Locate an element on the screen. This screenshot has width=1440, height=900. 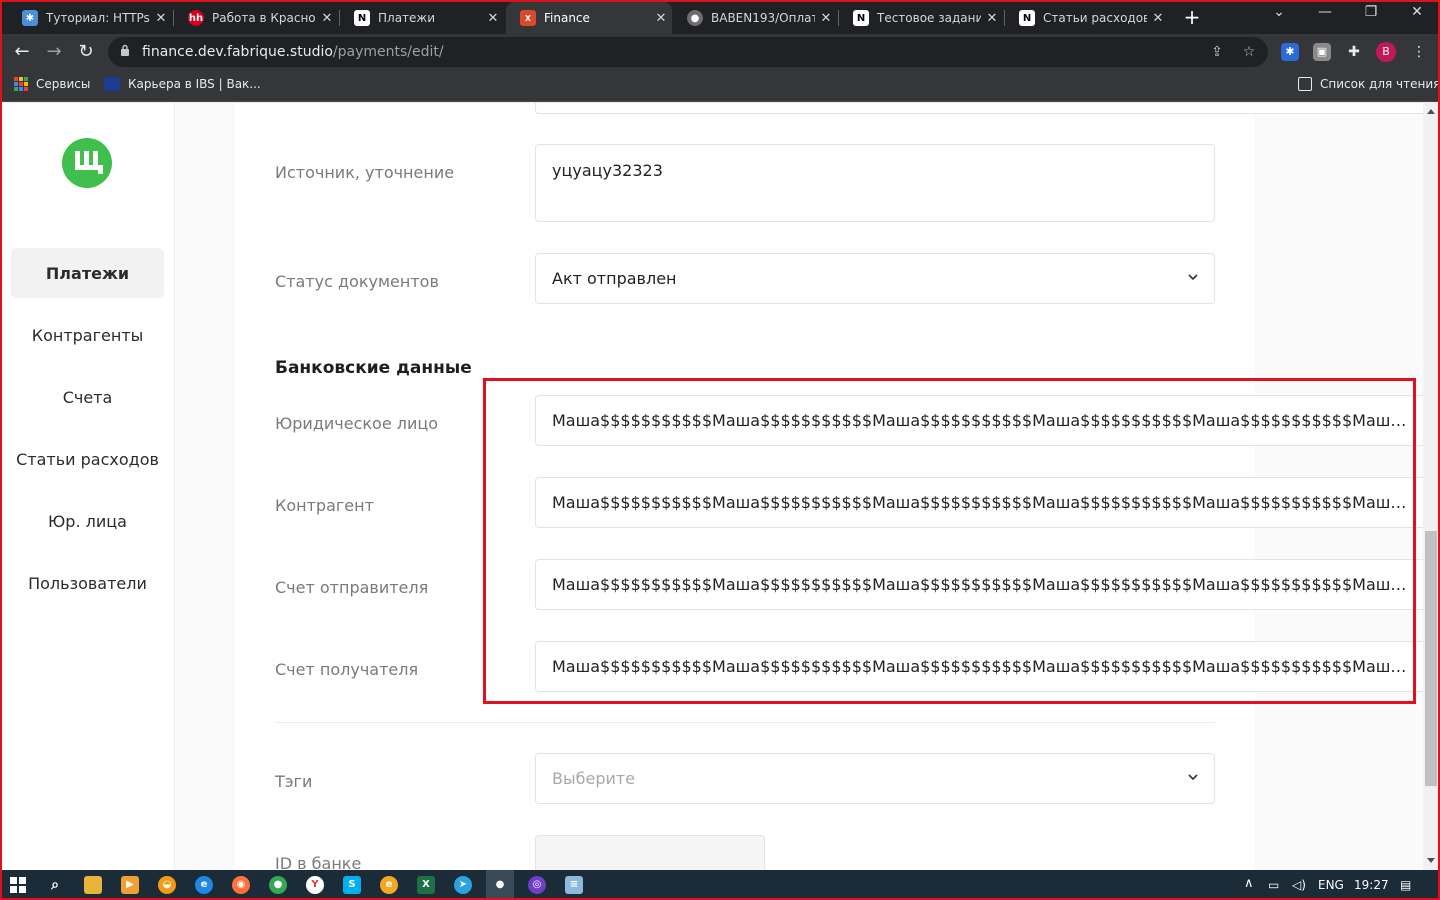
forward-icon: → is located at coordinates (54, 52).